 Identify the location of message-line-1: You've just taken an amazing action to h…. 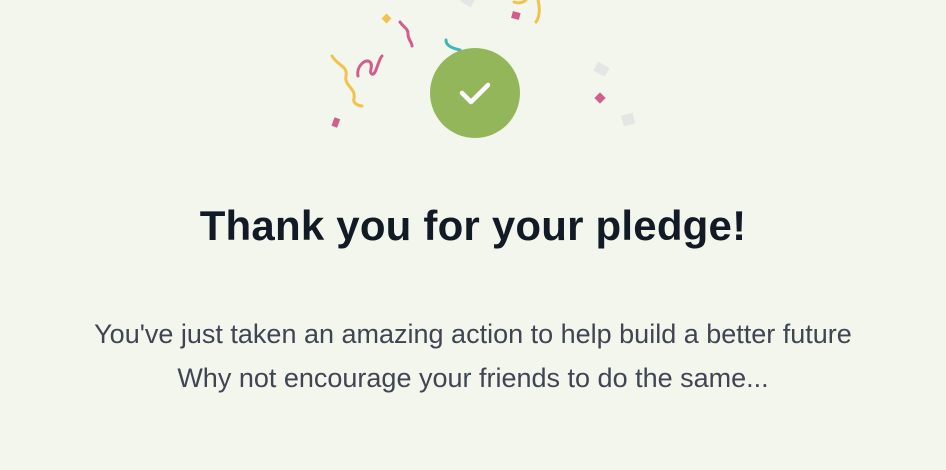
(473, 334).